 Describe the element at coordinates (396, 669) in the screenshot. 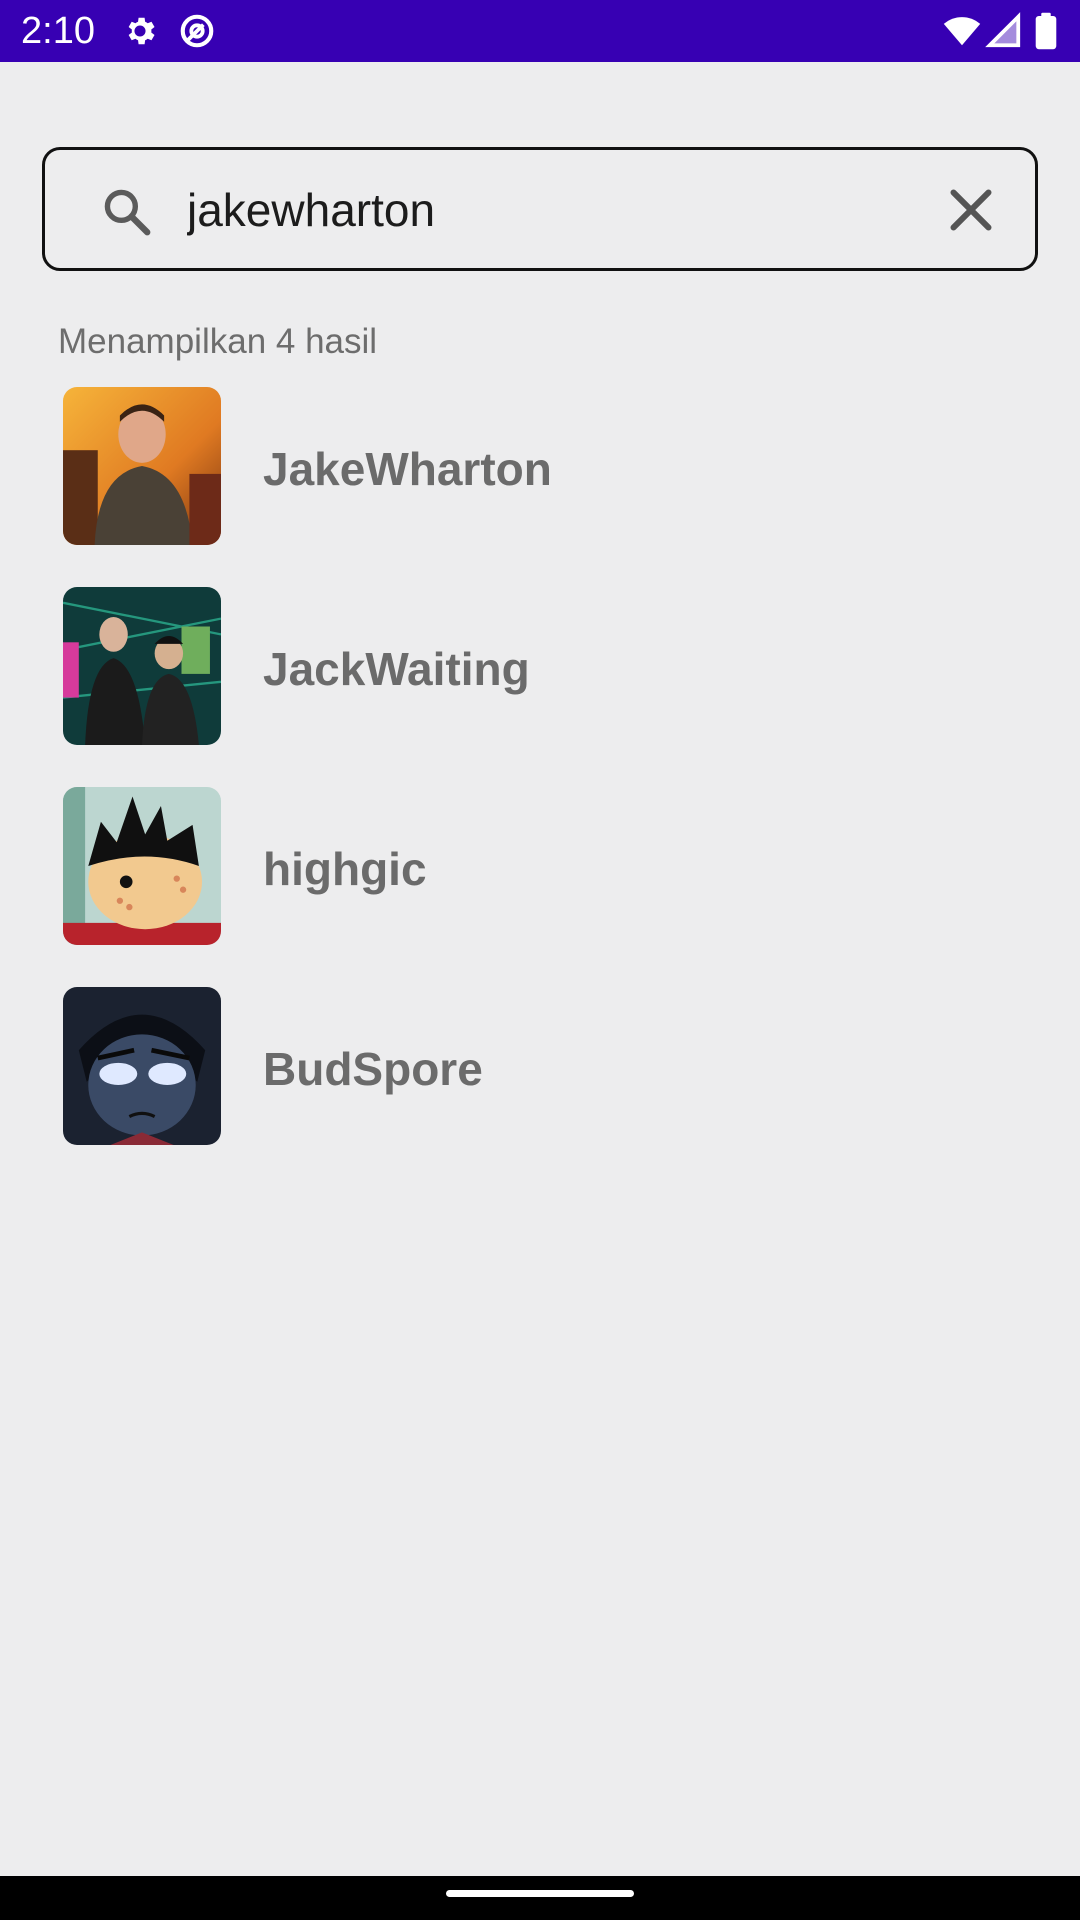

I see `username: JackWaiting` at that location.